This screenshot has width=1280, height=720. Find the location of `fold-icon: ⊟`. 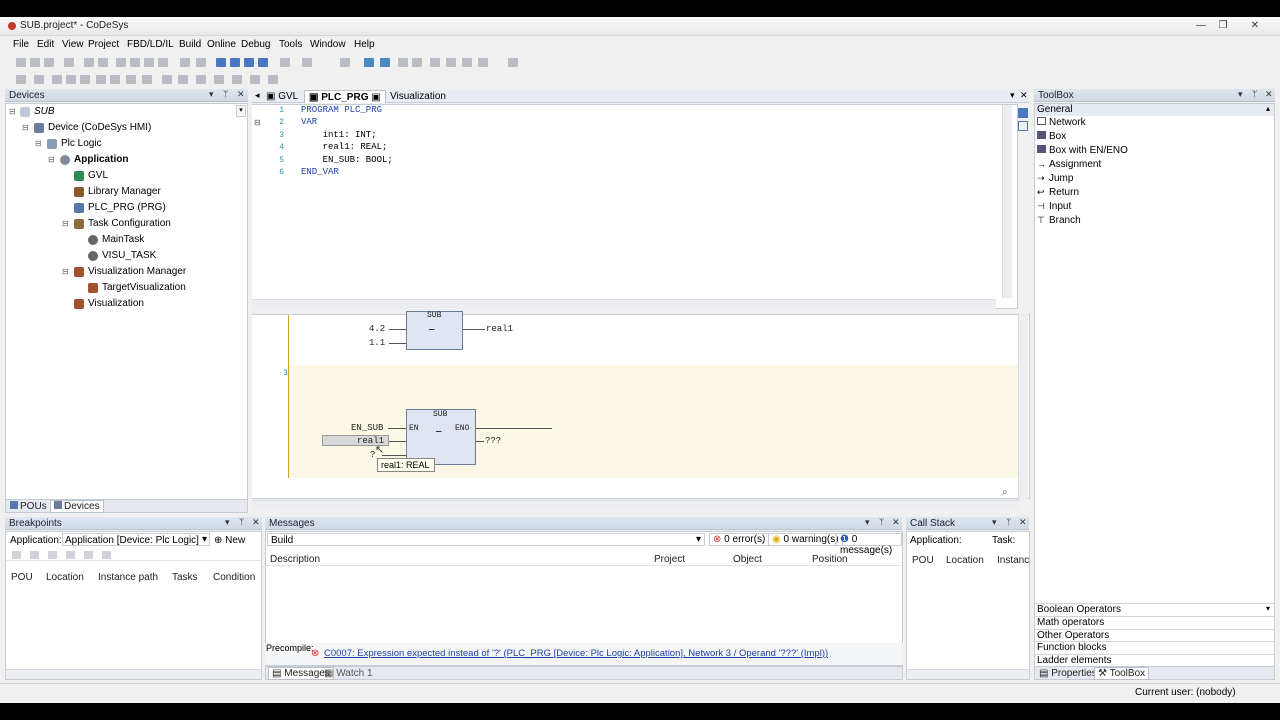

fold-icon: ⊟ is located at coordinates (257, 122).